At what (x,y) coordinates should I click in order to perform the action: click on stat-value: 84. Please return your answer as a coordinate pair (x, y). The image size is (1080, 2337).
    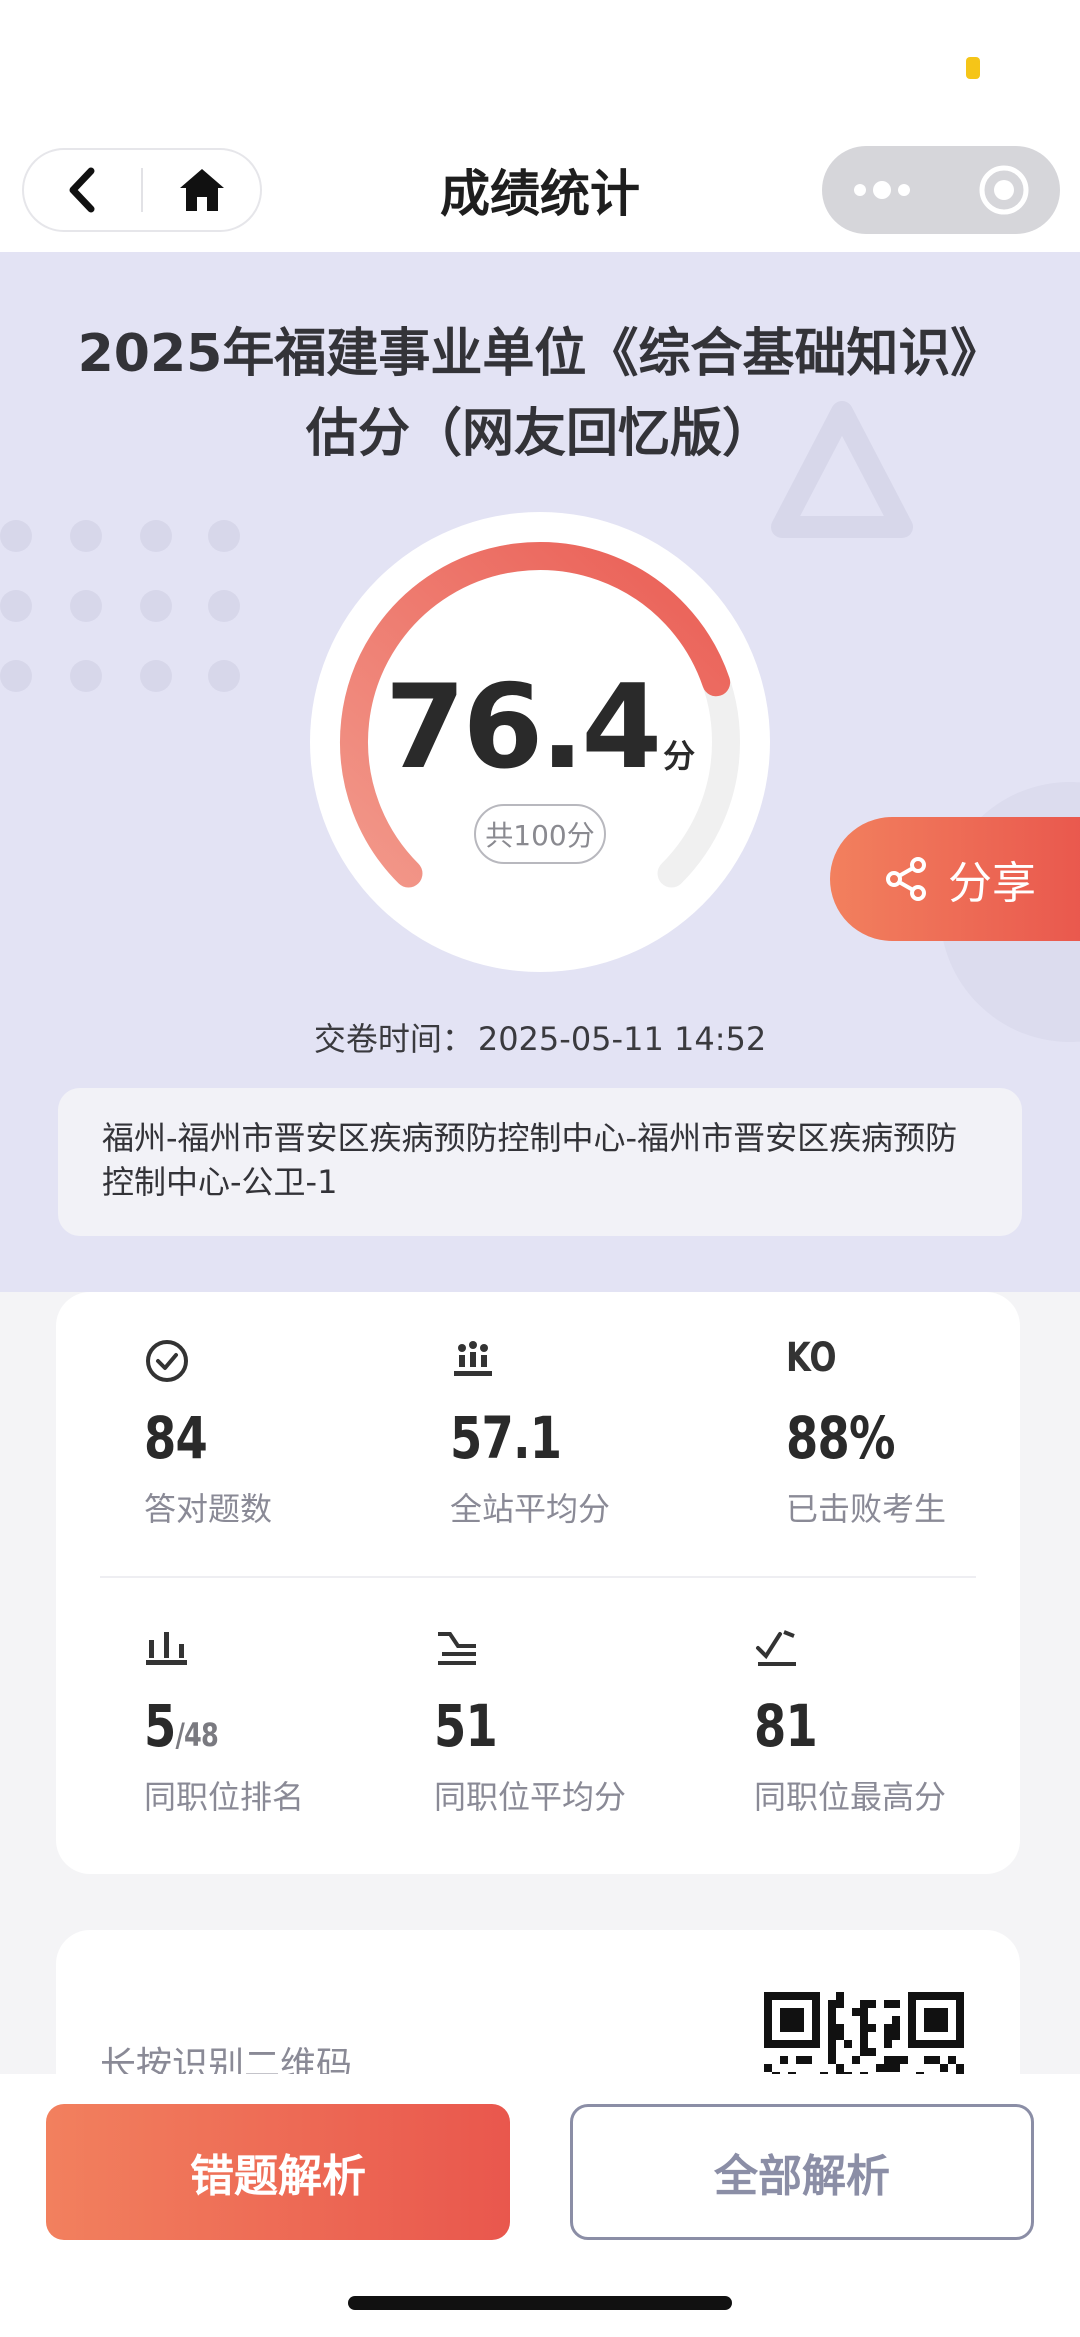
    Looking at the image, I should click on (176, 1438).